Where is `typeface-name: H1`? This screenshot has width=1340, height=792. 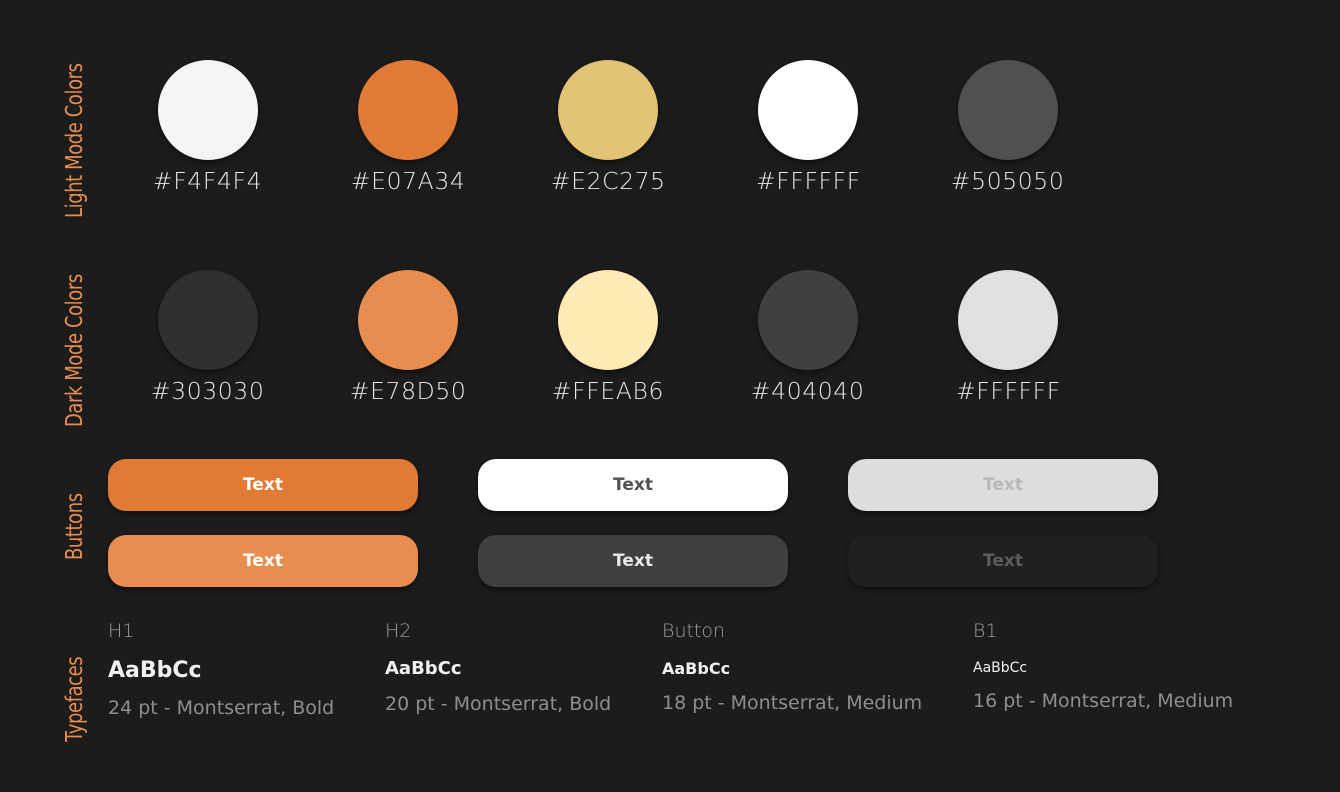 typeface-name: H1 is located at coordinates (121, 631).